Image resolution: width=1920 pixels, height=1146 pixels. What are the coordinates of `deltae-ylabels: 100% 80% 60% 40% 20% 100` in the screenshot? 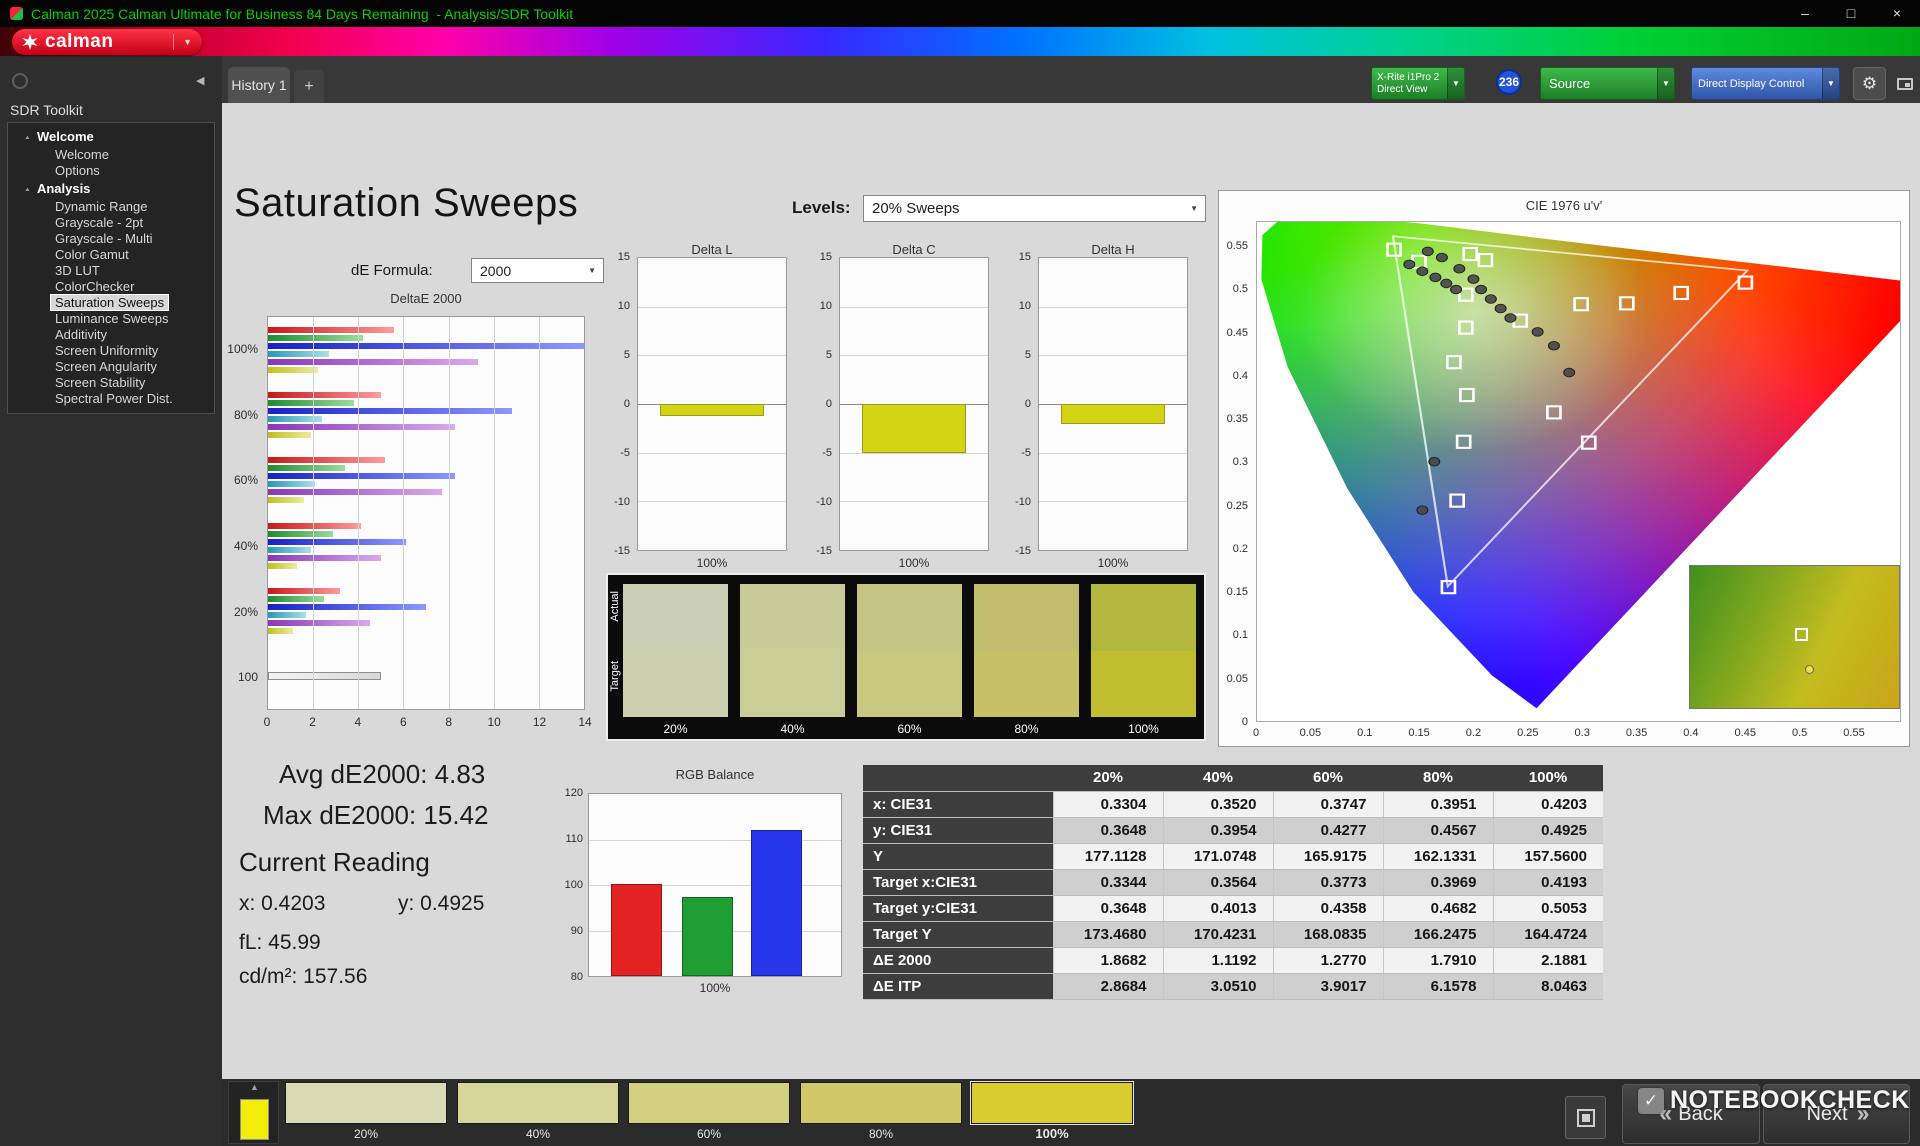 It's located at (243, 513).